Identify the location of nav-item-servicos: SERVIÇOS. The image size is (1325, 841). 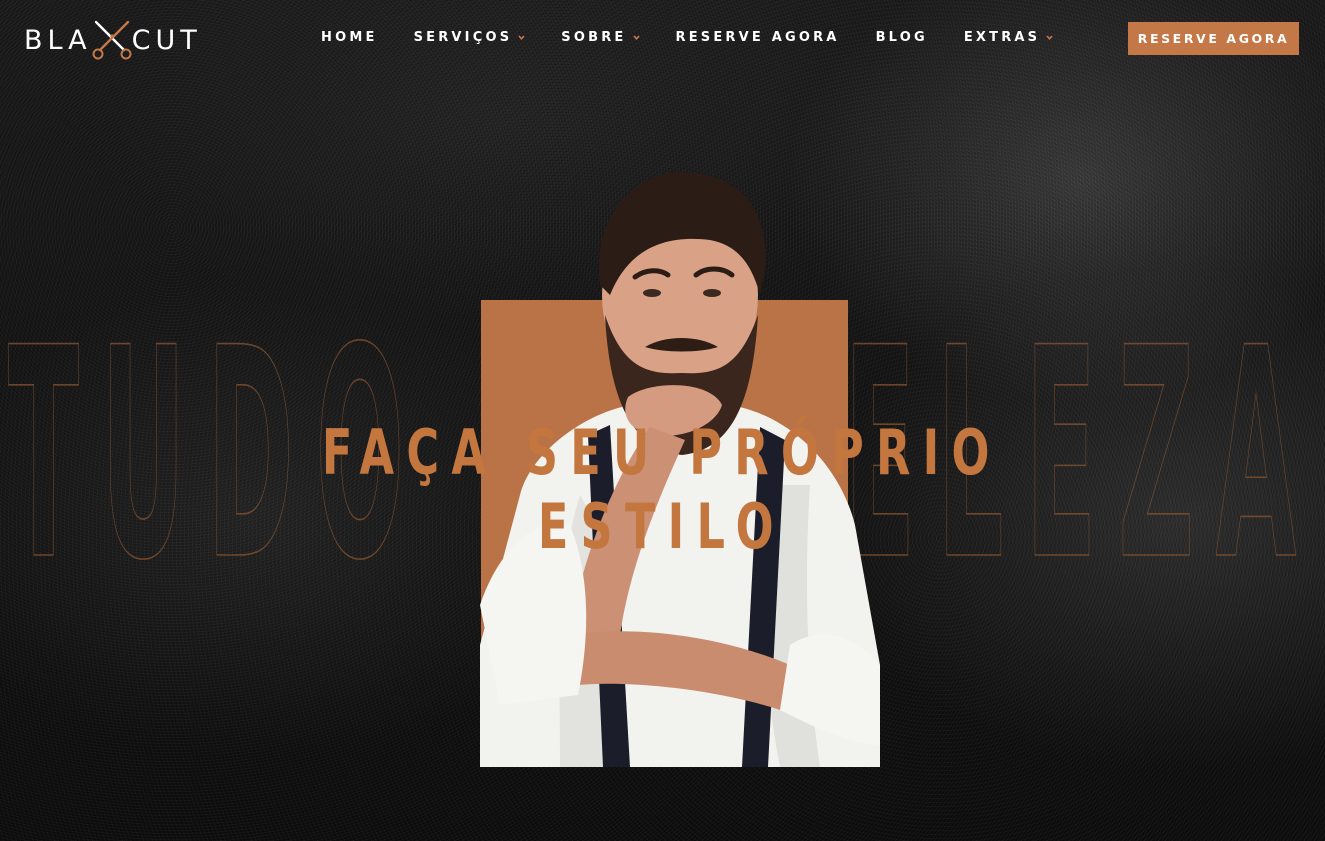
(470, 37).